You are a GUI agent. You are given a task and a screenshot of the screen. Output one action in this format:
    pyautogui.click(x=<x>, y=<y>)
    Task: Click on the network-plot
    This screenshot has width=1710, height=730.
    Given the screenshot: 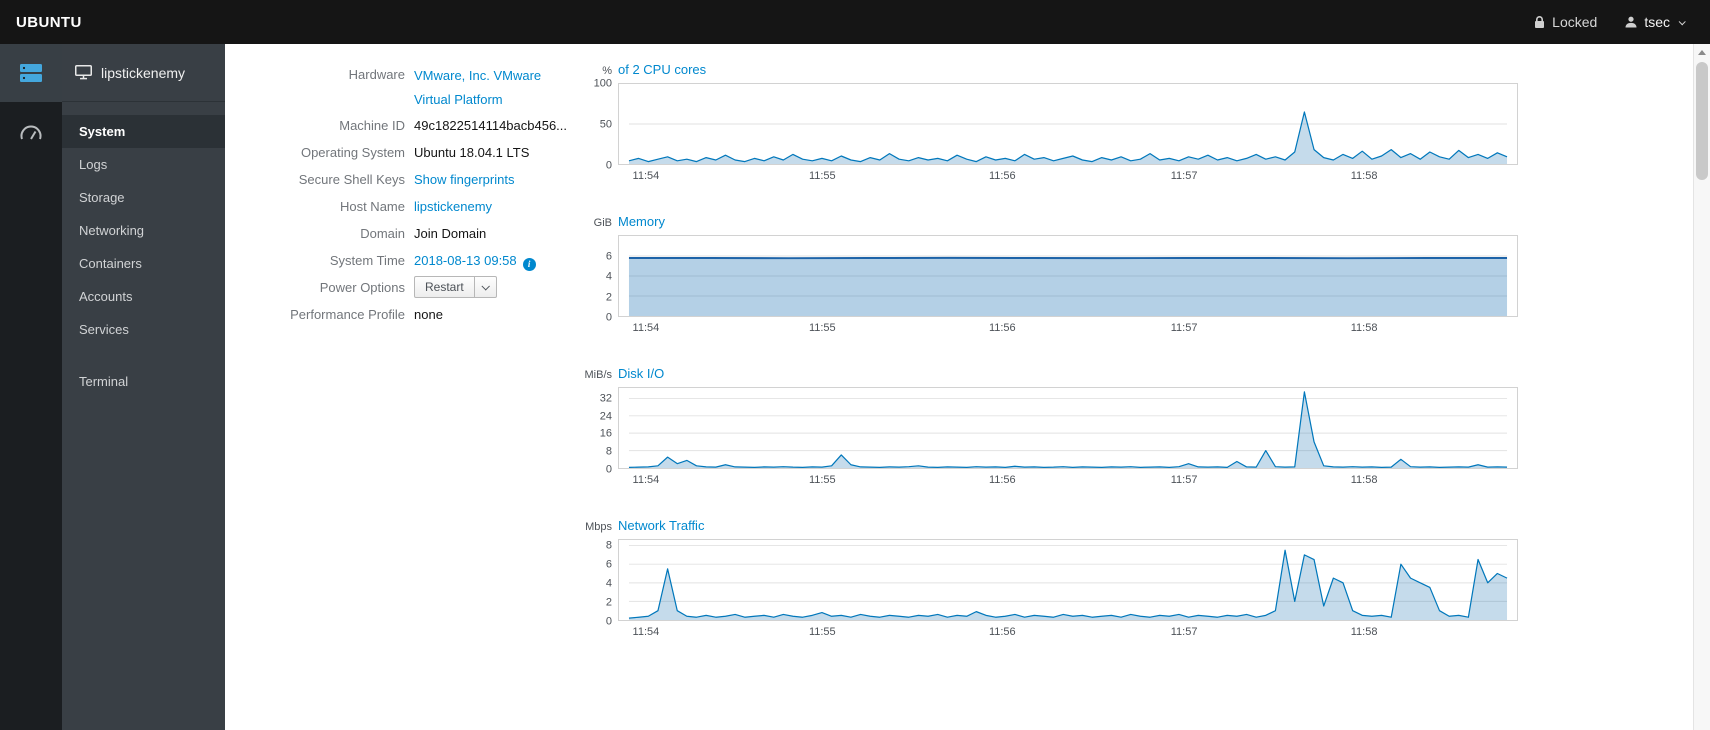 What is the action you would take?
    pyautogui.click(x=1068, y=580)
    